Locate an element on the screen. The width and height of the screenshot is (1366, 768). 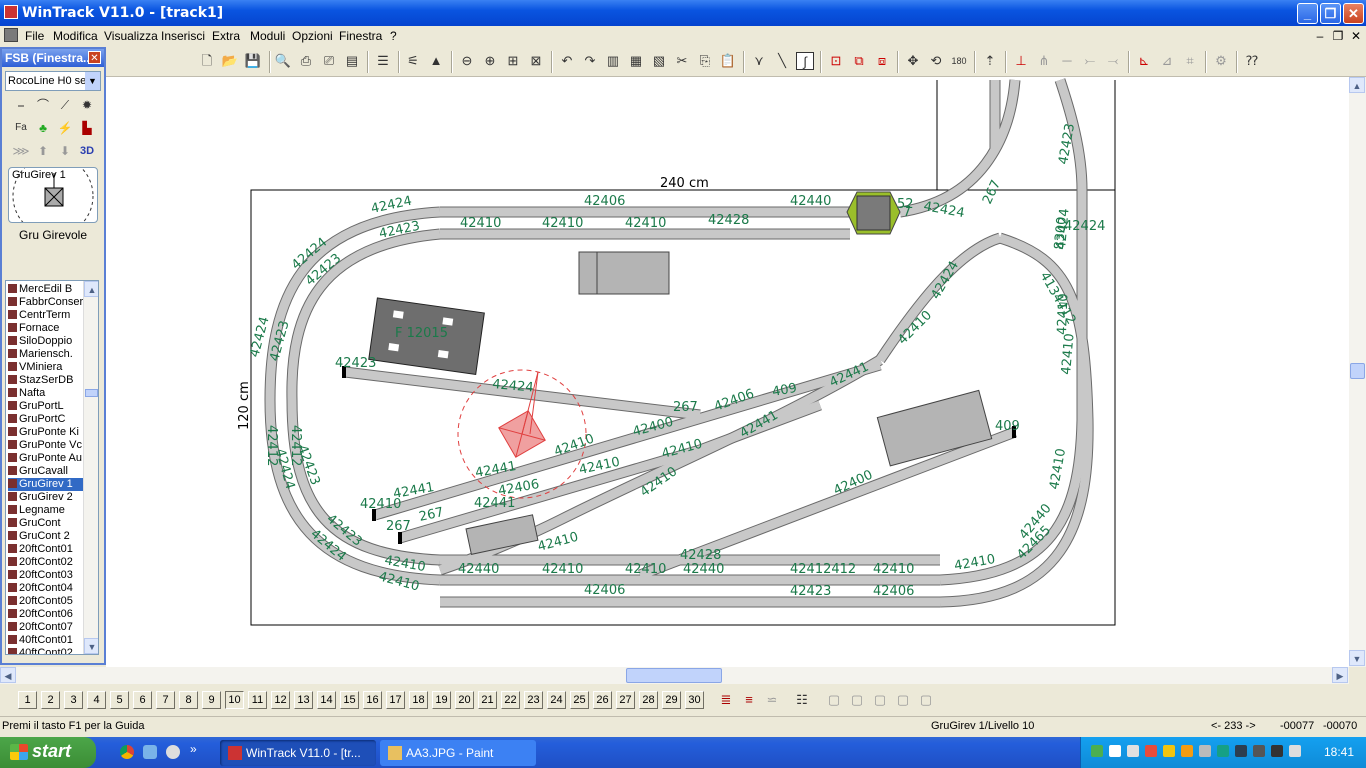
lower-icon: ⬇ is located at coordinates (65, 151).